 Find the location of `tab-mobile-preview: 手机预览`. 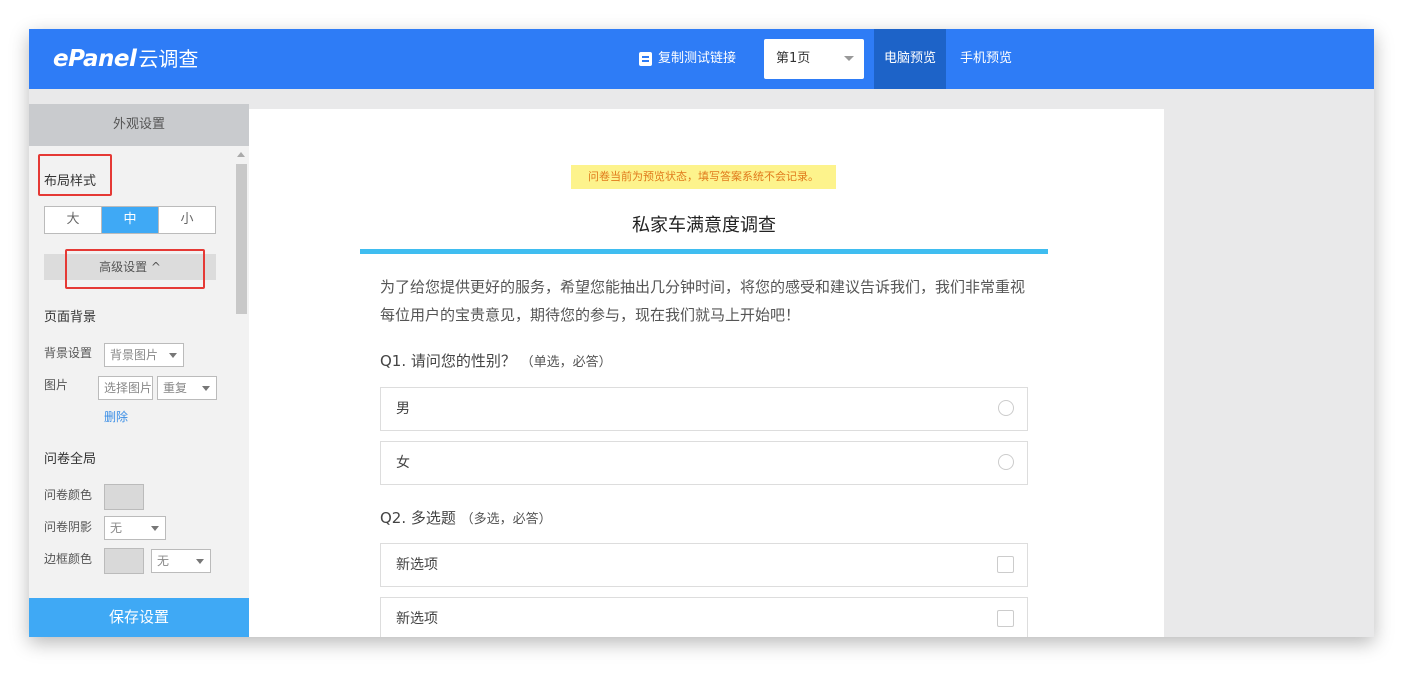

tab-mobile-preview: 手机预览 is located at coordinates (986, 59).